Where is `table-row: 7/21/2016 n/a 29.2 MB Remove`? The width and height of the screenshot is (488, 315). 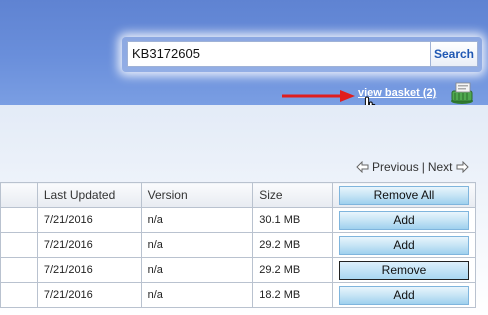
table-row: 7/21/2016 n/a 29.2 MB Remove is located at coordinates (238, 270).